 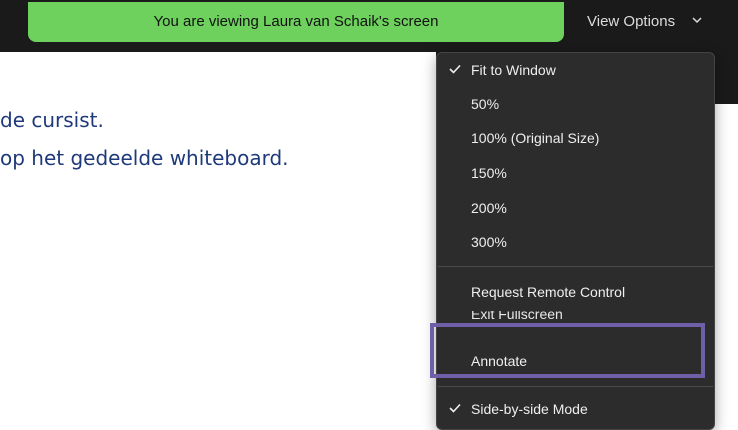 What do you see at coordinates (575, 316) in the screenshot?
I see `menu-item-exit-fullscreen: Exit Fullscreen` at bounding box center [575, 316].